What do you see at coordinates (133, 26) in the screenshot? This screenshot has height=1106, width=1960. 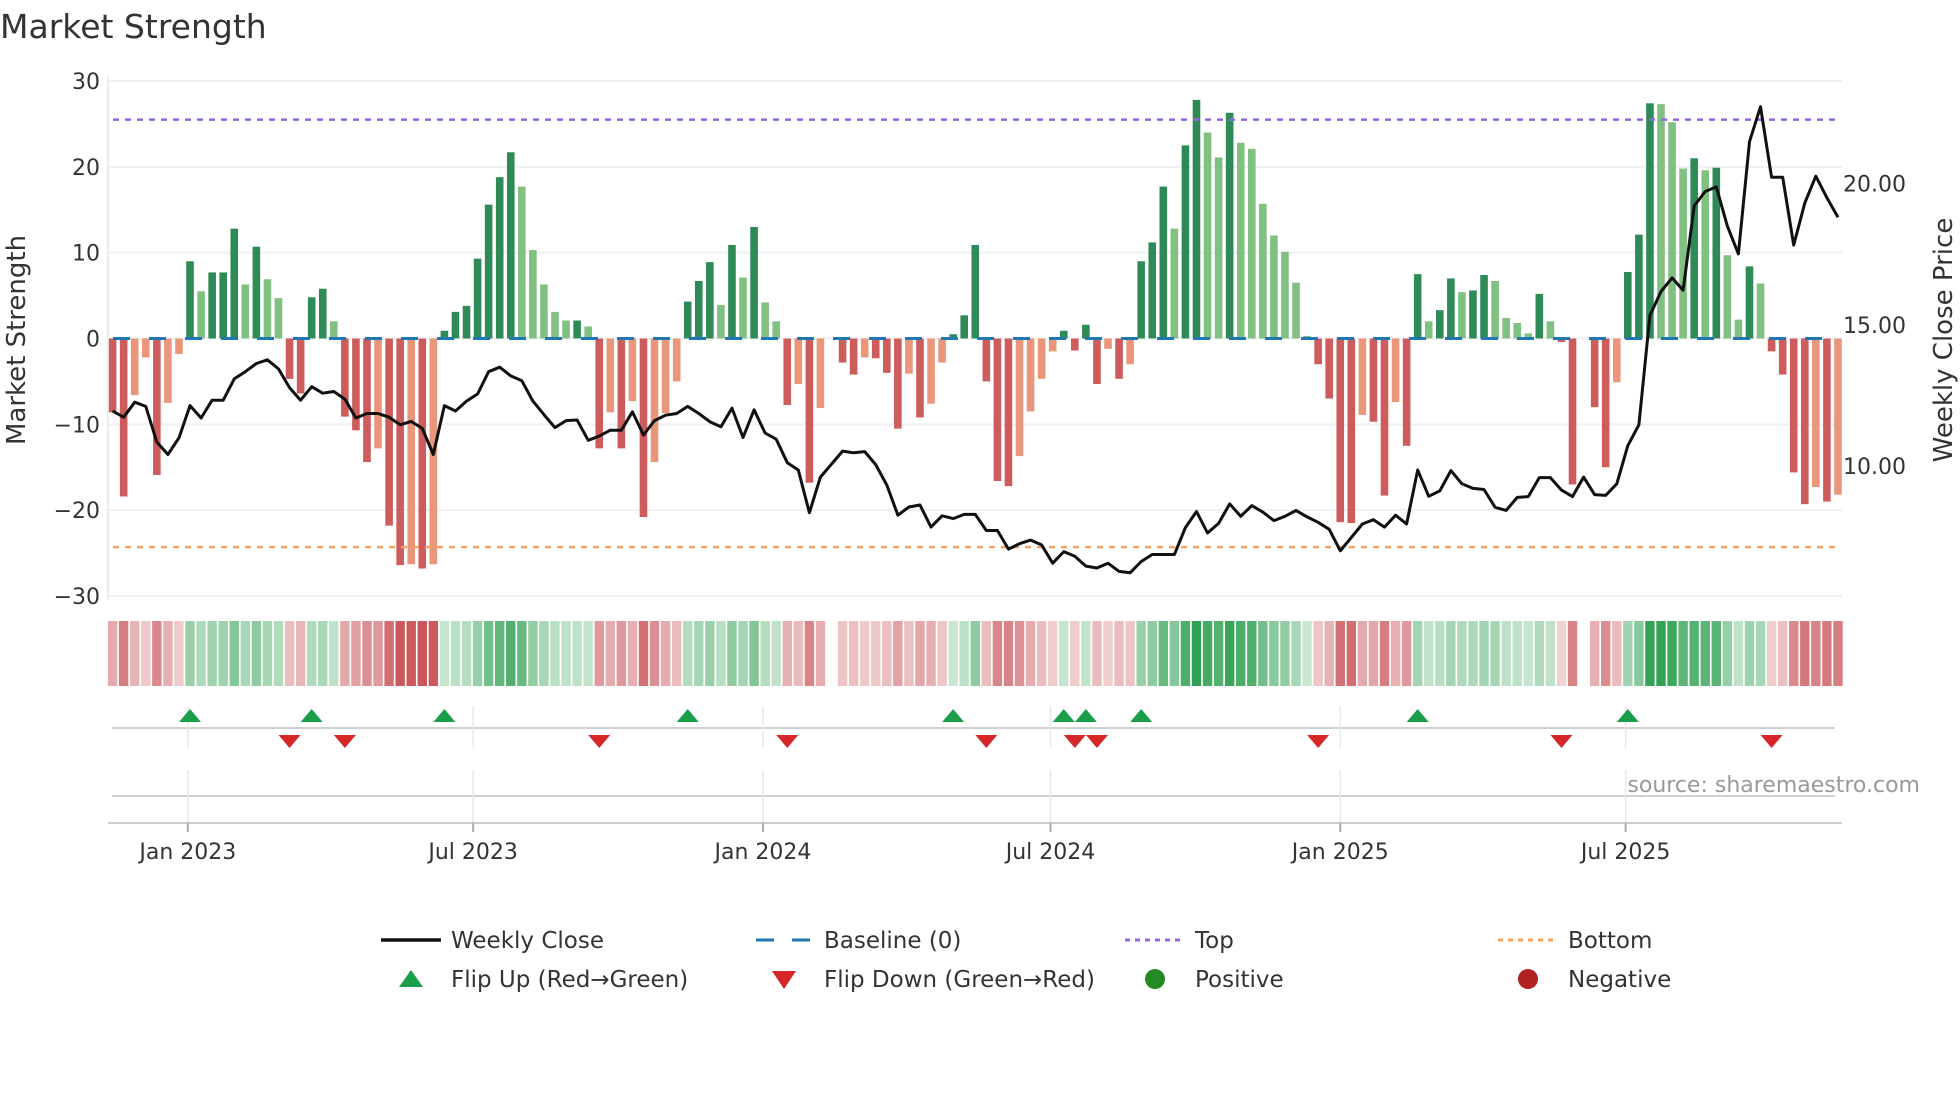 I see `chart-title: Market Strength` at bounding box center [133, 26].